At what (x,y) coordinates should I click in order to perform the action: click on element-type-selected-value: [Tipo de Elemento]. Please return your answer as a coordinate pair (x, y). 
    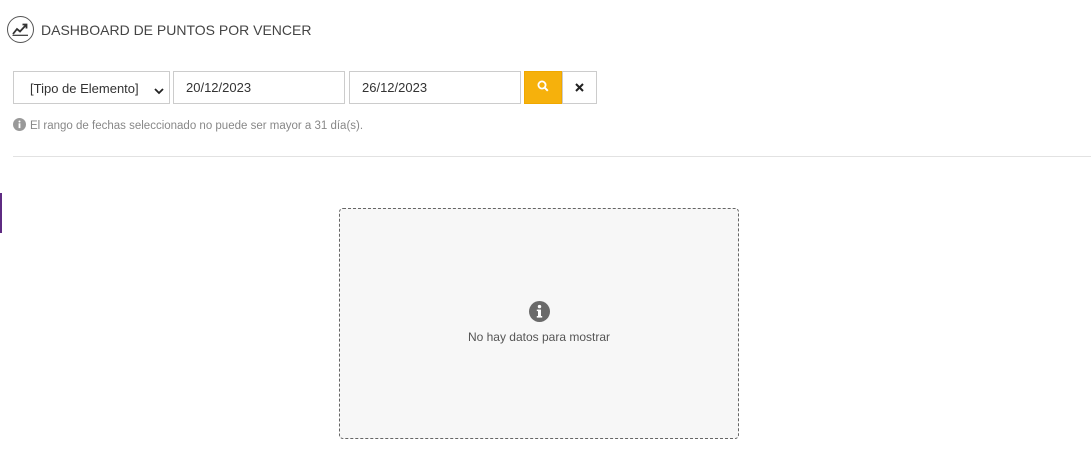
    Looking at the image, I should click on (84, 88).